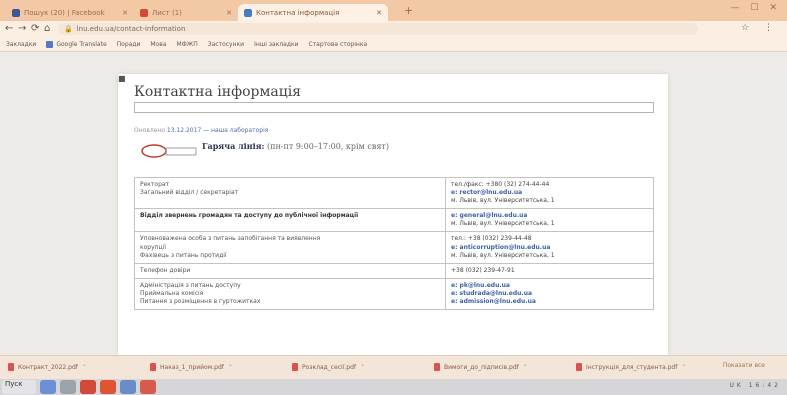 The width and height of the screenshot is (787, 395). What do you see at coordinates (226, 44) in the screenshot?
I see `bookmark-item: Застосунки` at bounding box center [226, 44].